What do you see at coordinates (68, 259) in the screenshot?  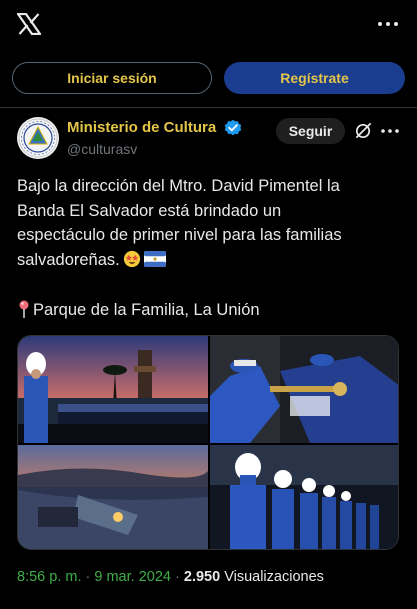 I see `post-text-end: salvadoreñas.` at bounding box center [68, 259].